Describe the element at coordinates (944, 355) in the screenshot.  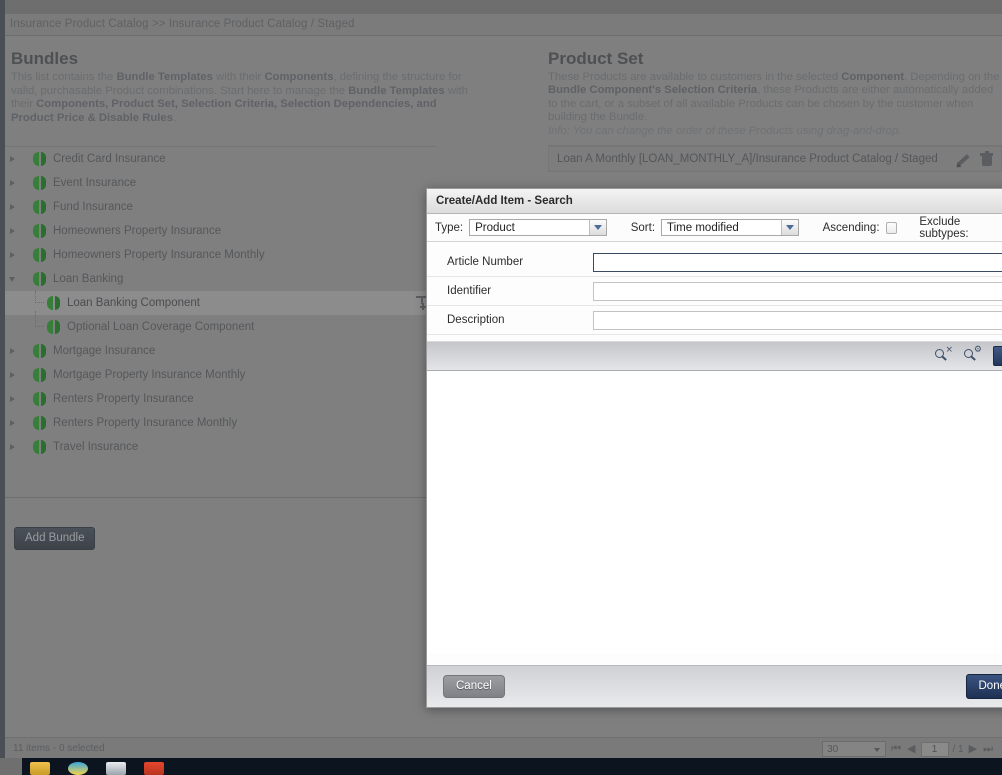
I see `clear-search-icon: ×` at that location.